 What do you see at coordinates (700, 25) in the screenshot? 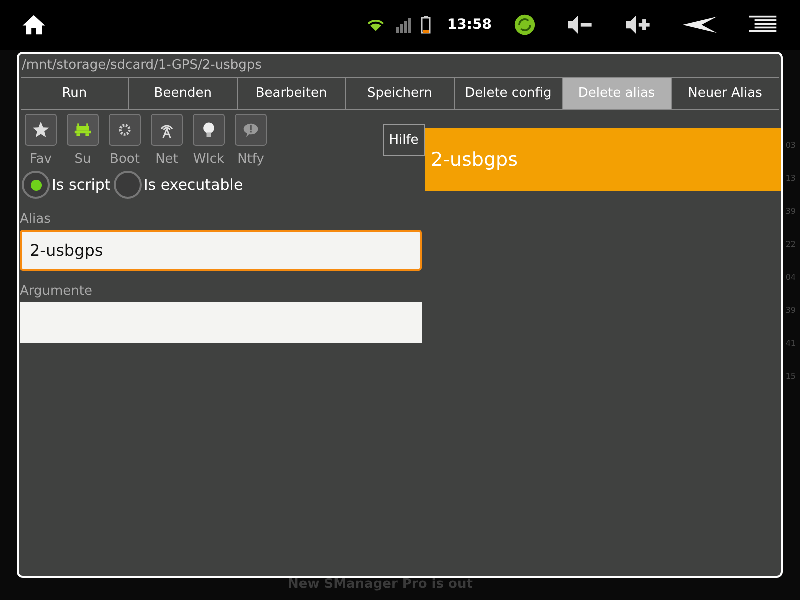
I see `back-icon` at bounding box center [700, 25].